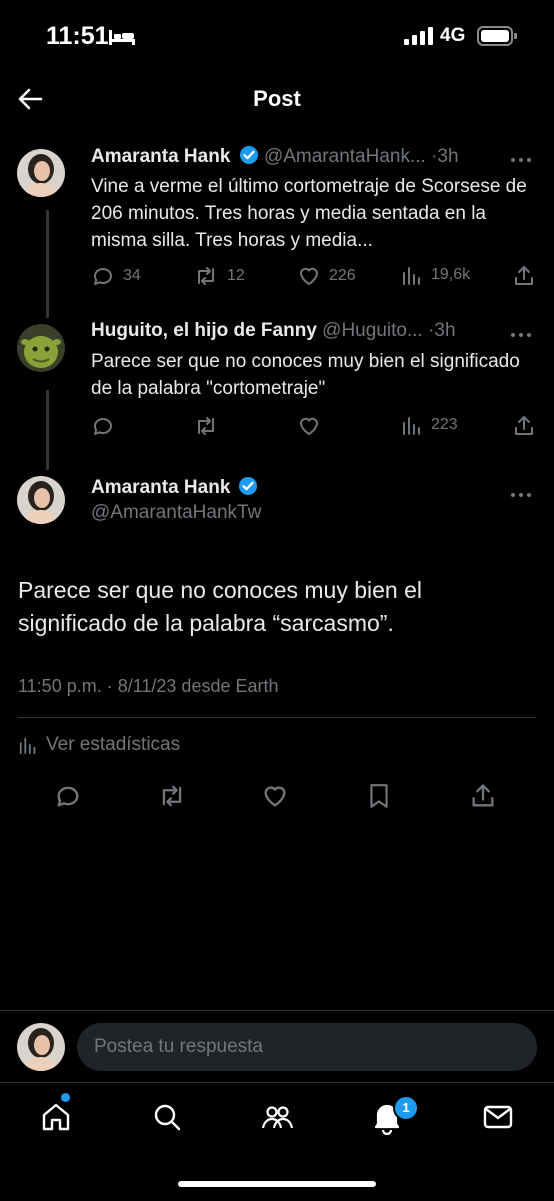 The image size is (554, 1201). What do you see at coordinates (277, 1184) in the screenshot?
I see `home-indicator` at bounding box center [277, 1184].